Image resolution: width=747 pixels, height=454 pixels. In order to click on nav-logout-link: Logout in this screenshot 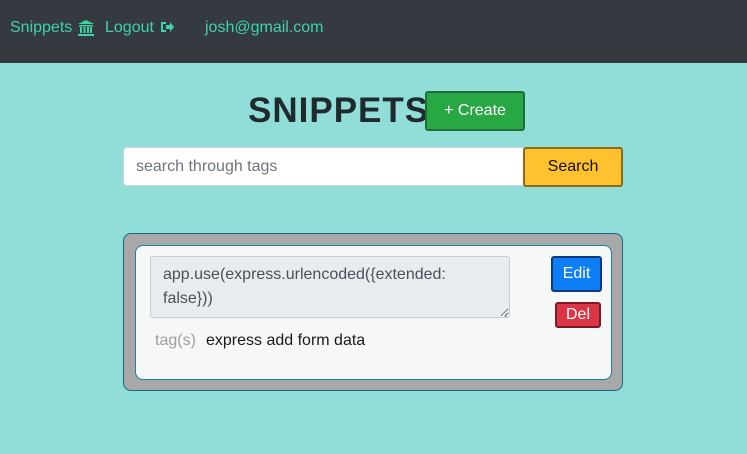, I will do `click(141, 28)`.